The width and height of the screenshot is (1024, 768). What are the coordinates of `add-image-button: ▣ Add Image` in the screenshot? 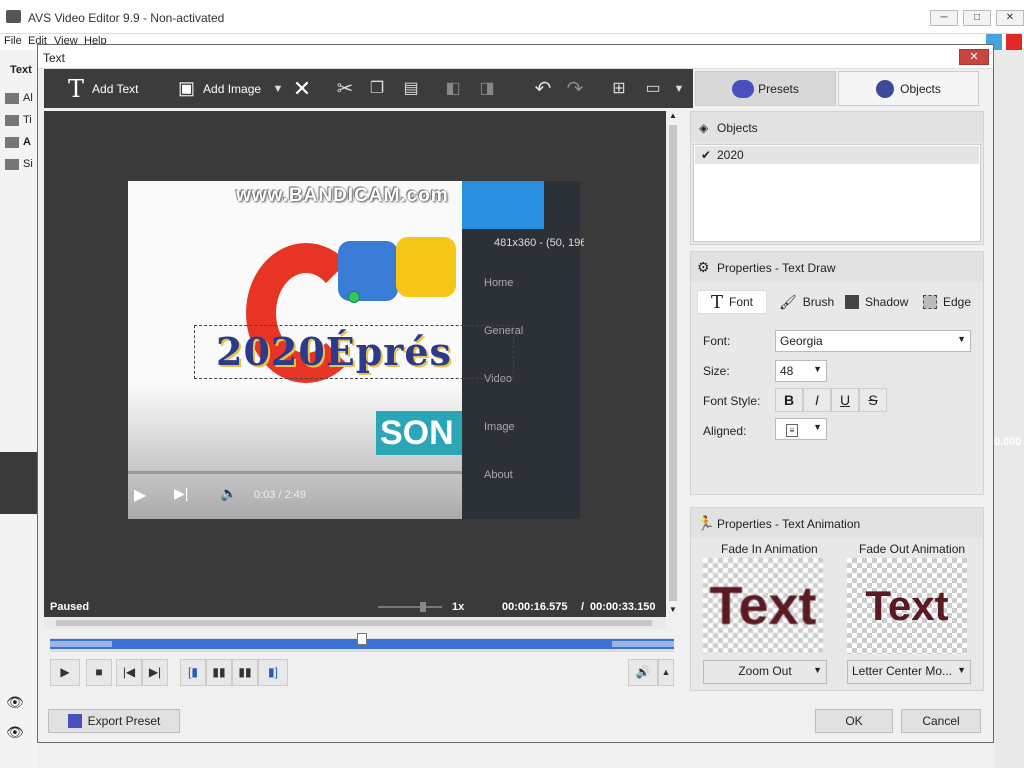 It's located at (219, 88).